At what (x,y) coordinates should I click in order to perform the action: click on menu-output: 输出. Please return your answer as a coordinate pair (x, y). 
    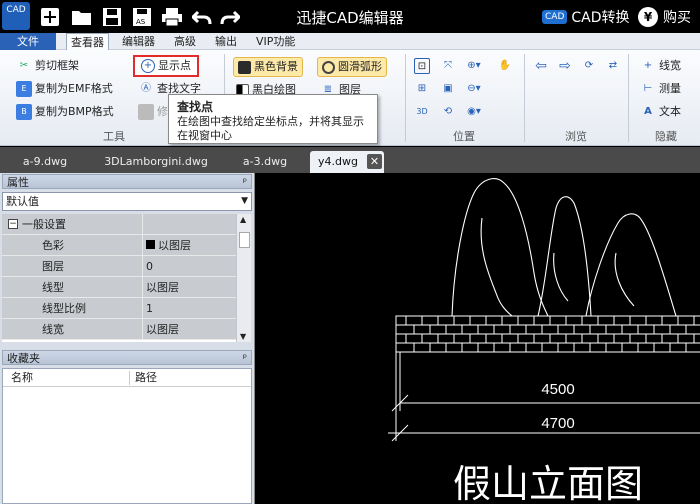
    Looking at the image, I should click on (226, 41).